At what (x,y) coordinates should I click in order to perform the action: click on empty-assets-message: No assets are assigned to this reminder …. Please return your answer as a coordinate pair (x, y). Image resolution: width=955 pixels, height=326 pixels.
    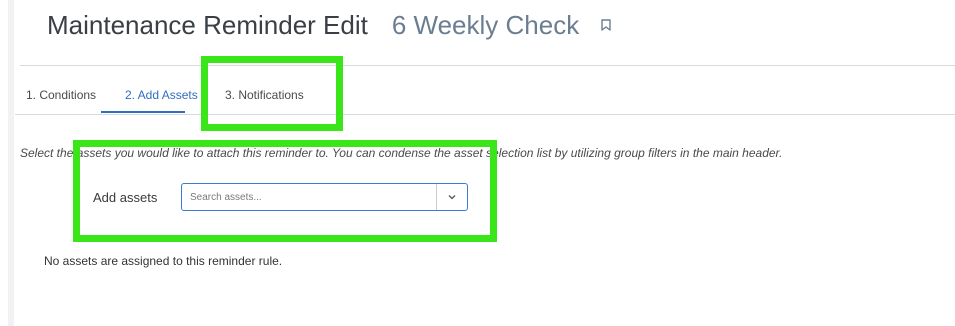
    Looking at the image, I should click on (163, 261).